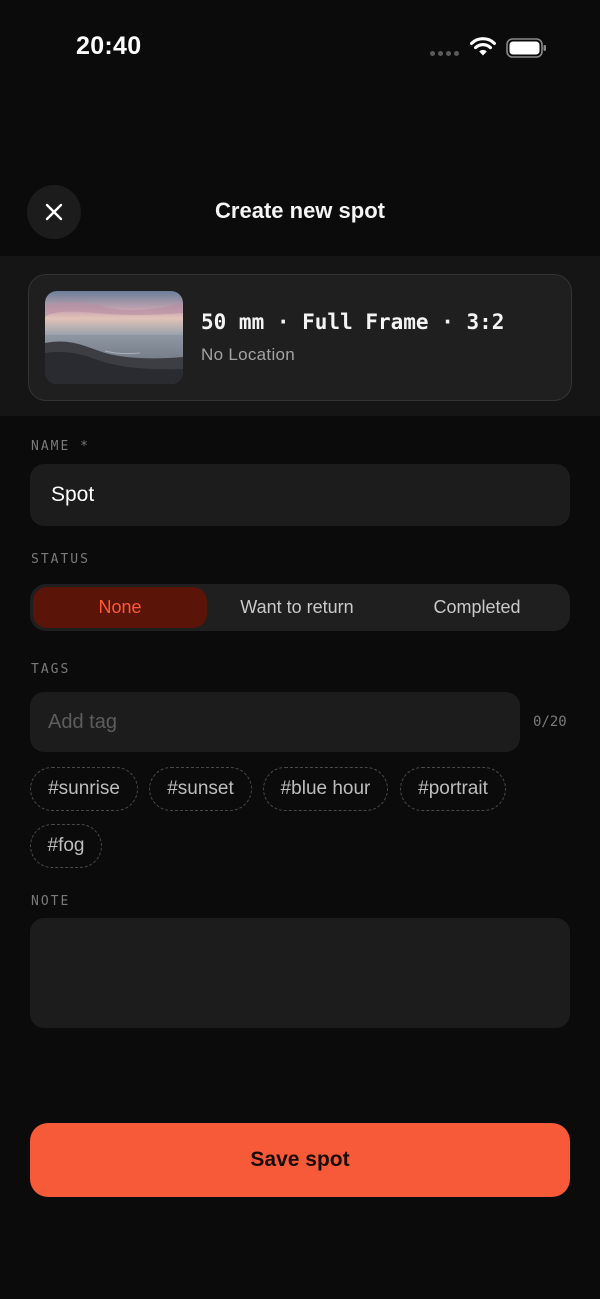 The image size is (600, 1299). What do you see at coordinates (300, 210) in the screenshot?
I see `page-title: Create new spot` at bounding box center [300, 210].